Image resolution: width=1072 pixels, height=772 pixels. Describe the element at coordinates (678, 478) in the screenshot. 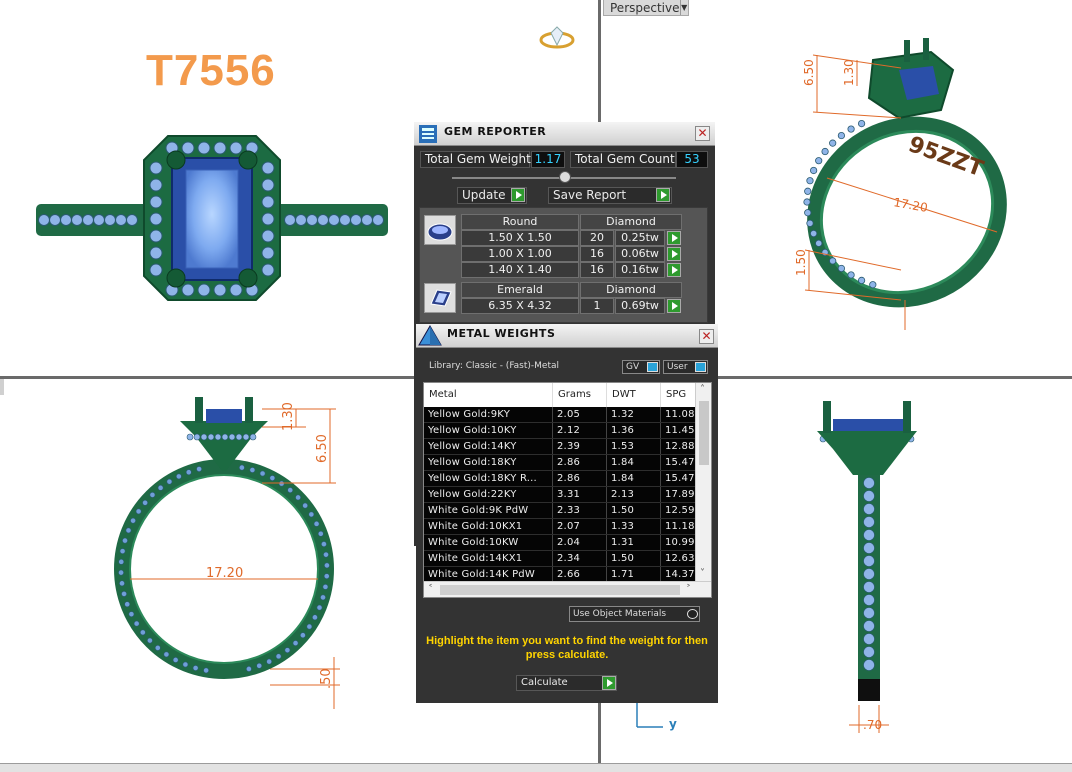

I see `metal-spg: 15.47` at that location.